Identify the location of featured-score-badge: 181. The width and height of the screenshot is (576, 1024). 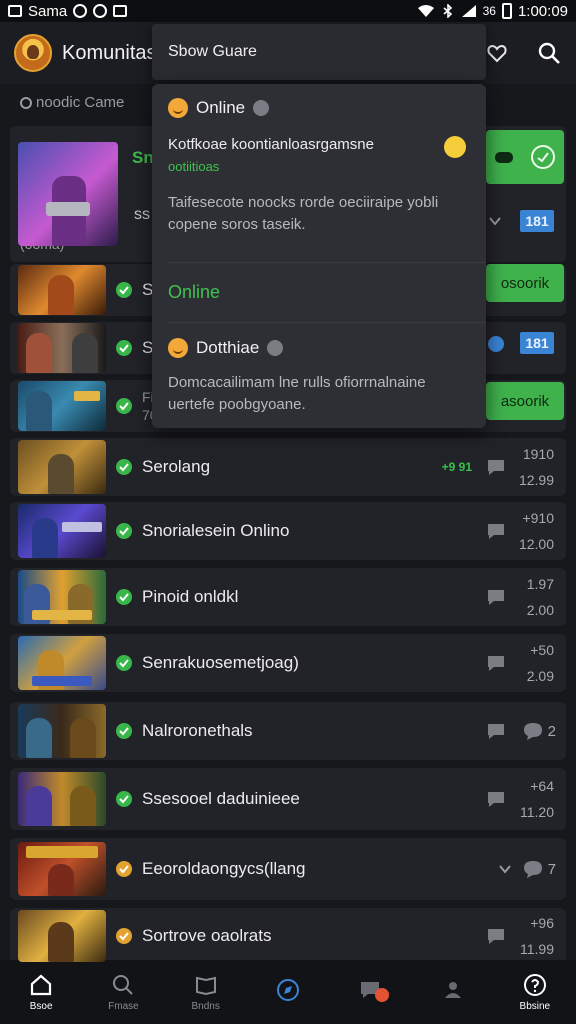
(537, 221).